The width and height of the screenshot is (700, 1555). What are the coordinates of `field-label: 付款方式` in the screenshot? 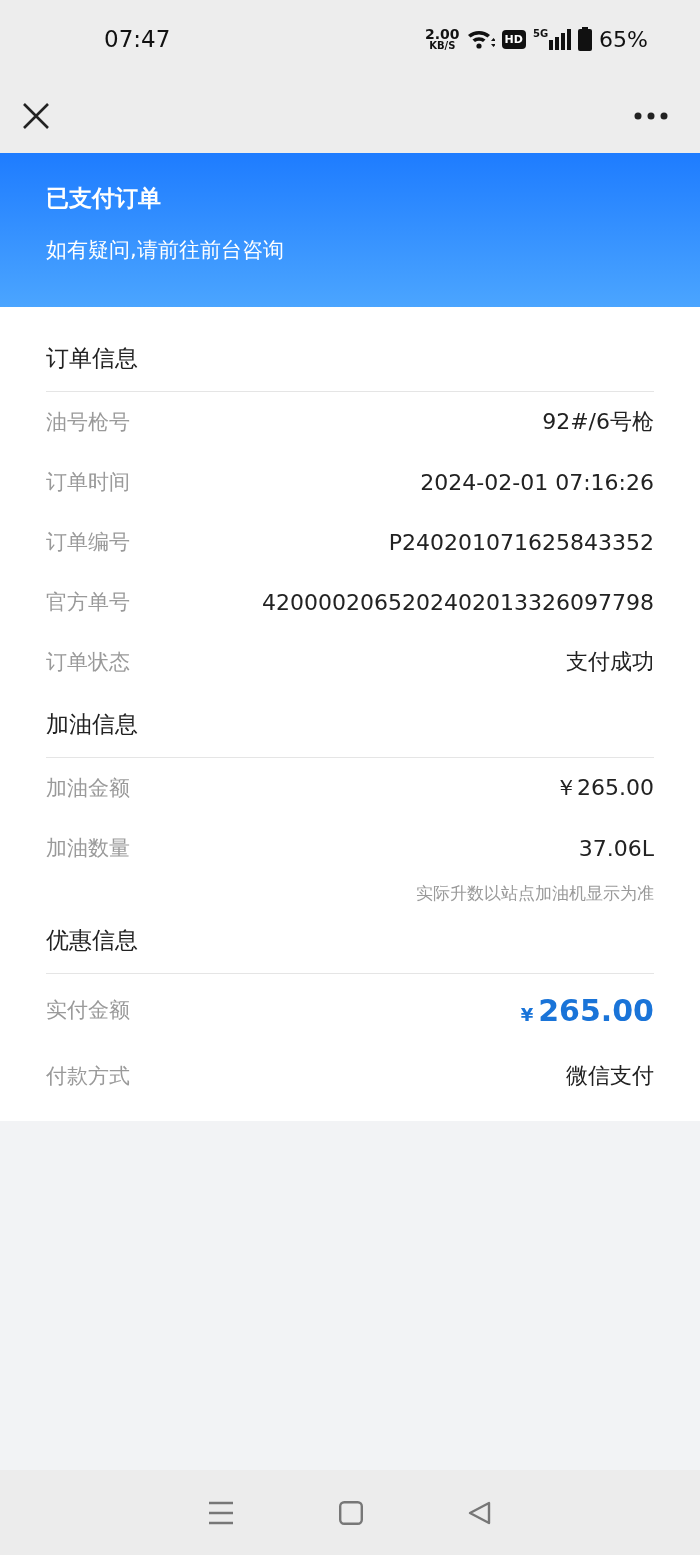 It's located at (88, 1076).